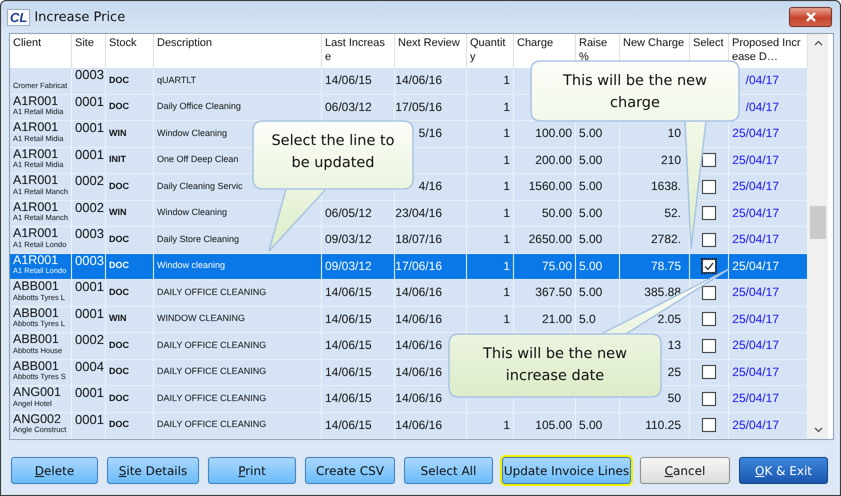 Image resolution: width=841 pixels, height=496 pixels. Describe the element at coordinates (550, 187) in the screenshot. I see `table-cell: 1560.00` at that location.